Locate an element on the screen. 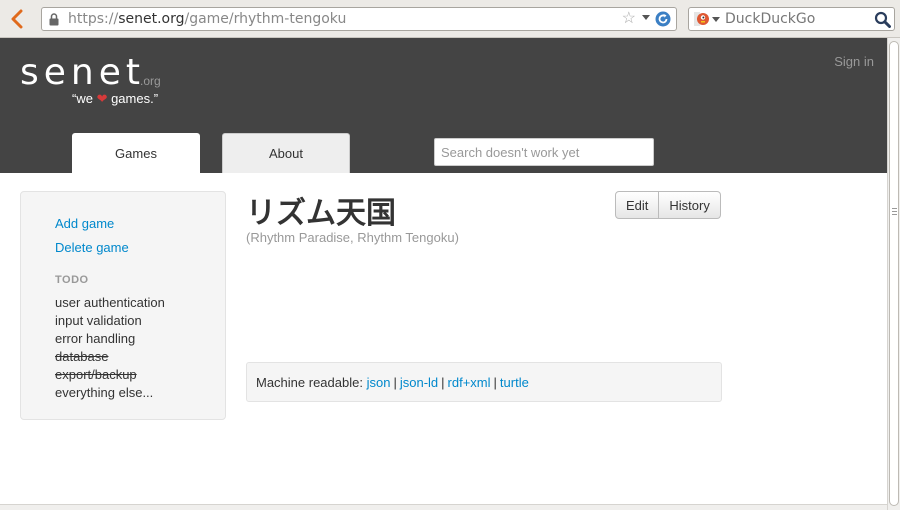 This screenshot has width=900, height=510. back-arrow-icon is located at coordinates (17, 19).